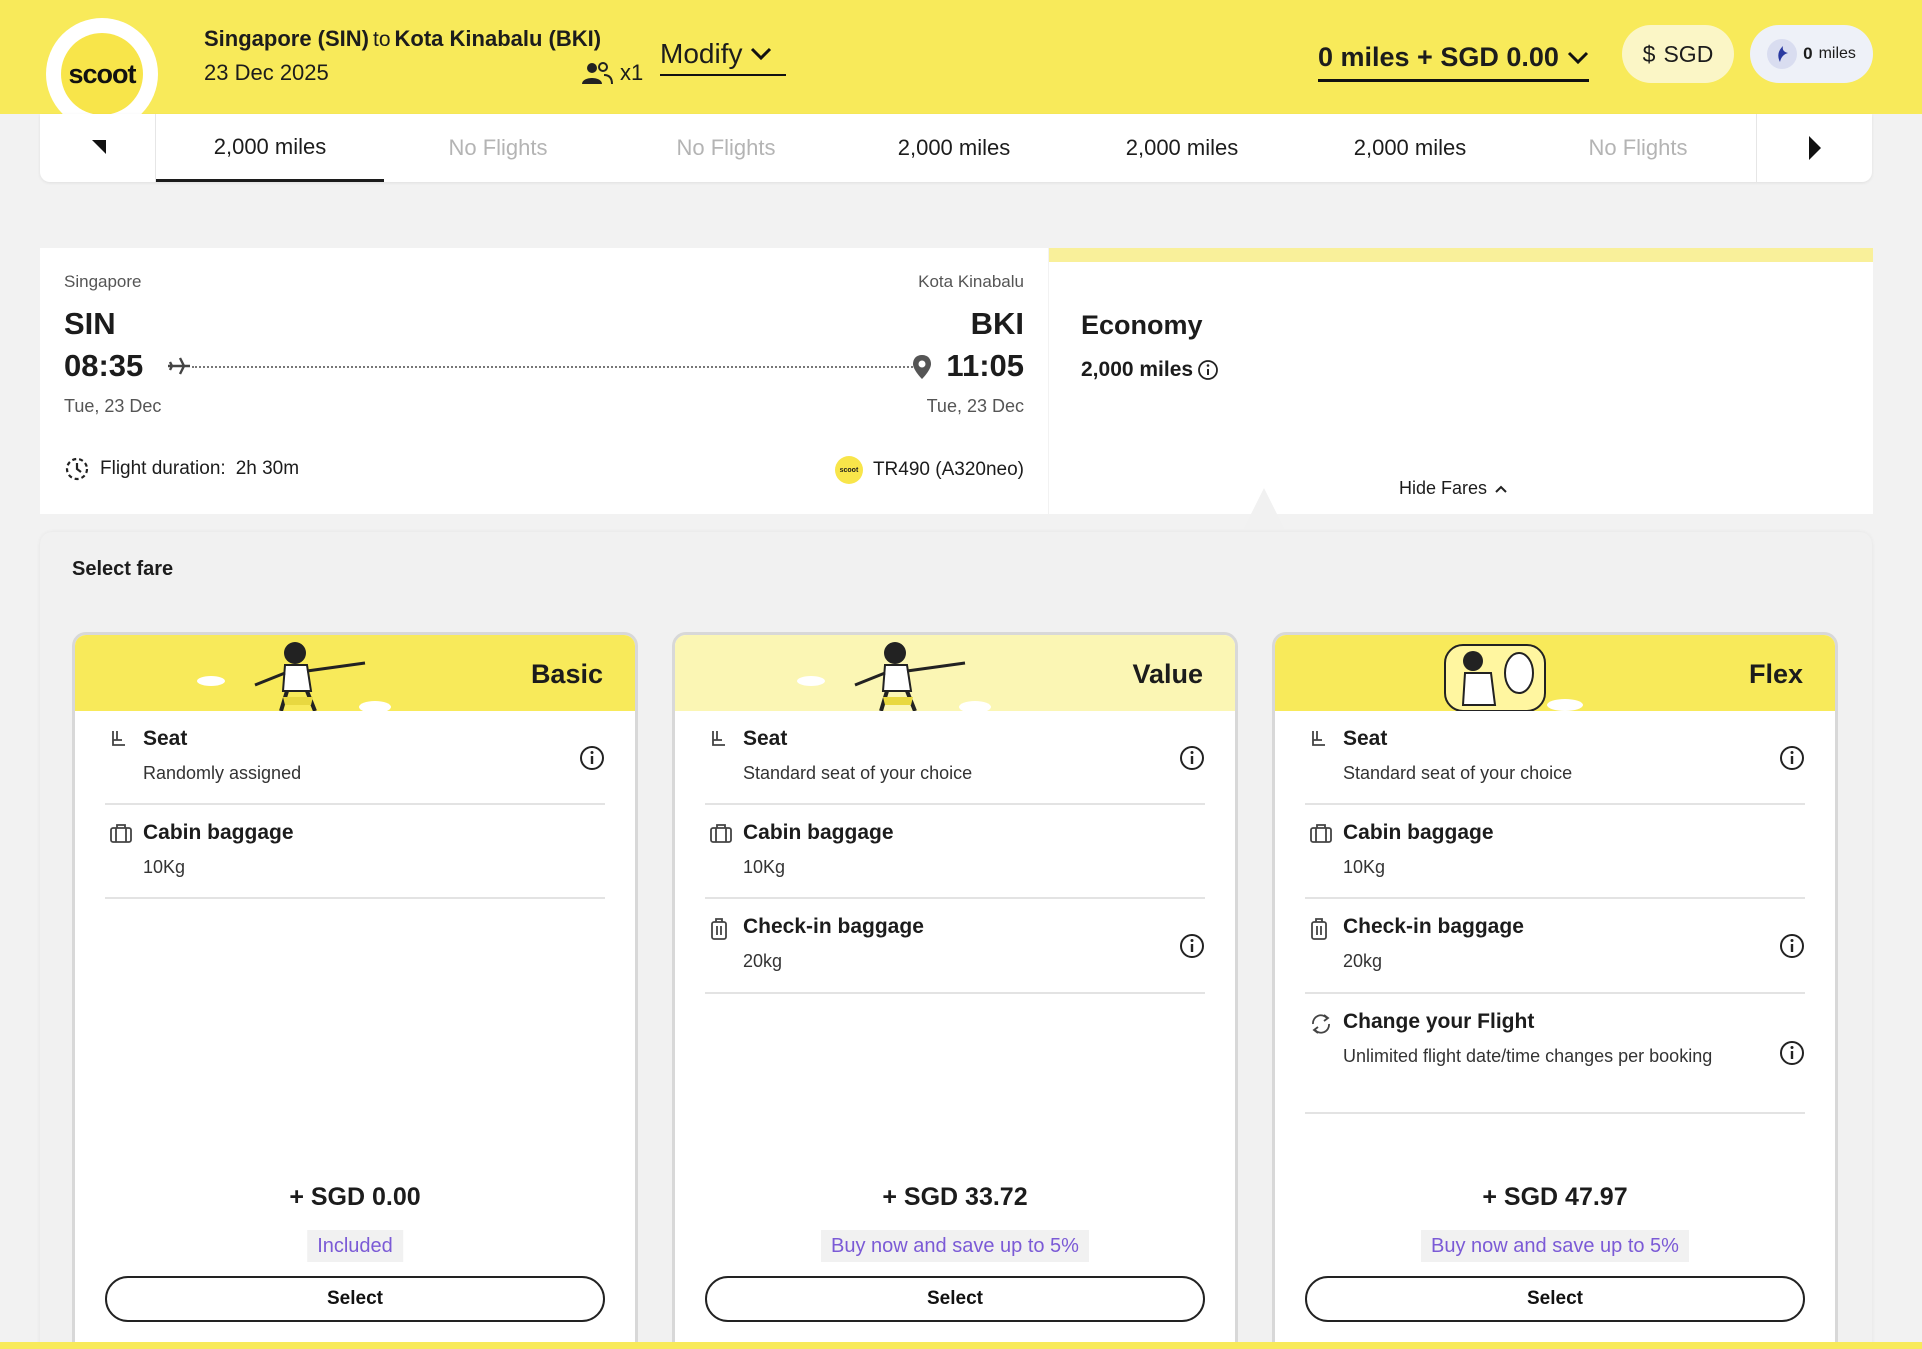  What do you see at coordinates (971, 281) in the screenshot?
I see `destination-city: Kota Kinabalu` at bounding box center [971, 281].